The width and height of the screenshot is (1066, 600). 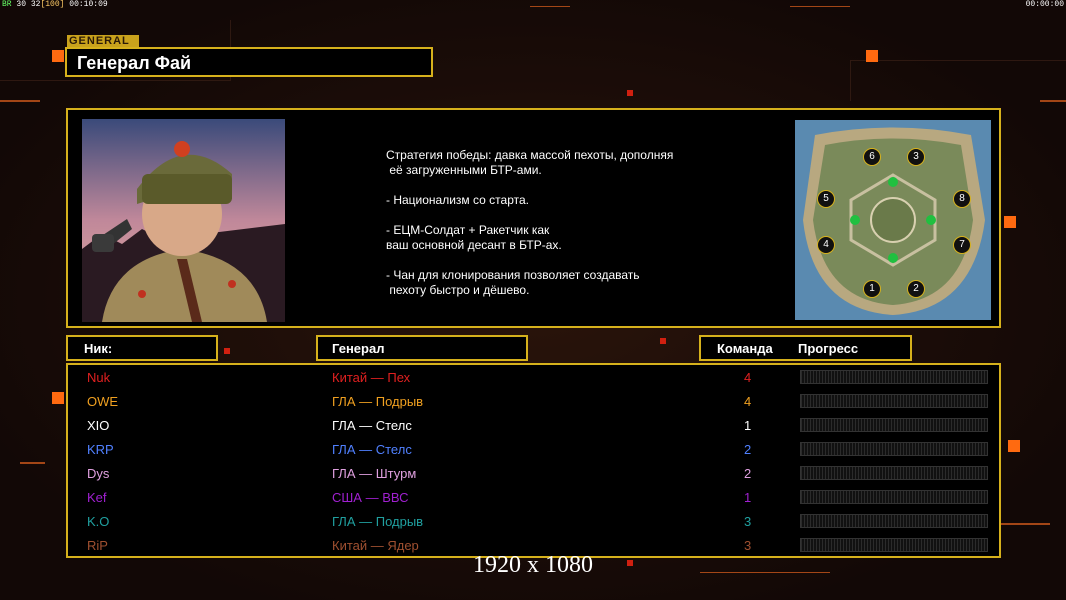 I want to click on header-nick: Ник:, so click(x=98, y=348).